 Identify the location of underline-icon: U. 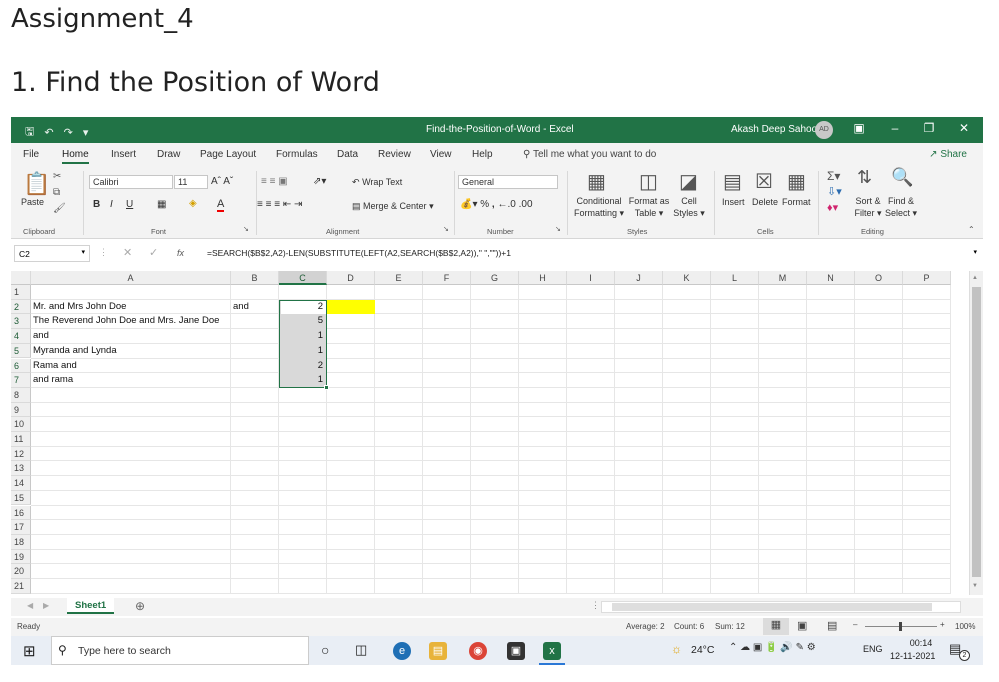
(129, 204).